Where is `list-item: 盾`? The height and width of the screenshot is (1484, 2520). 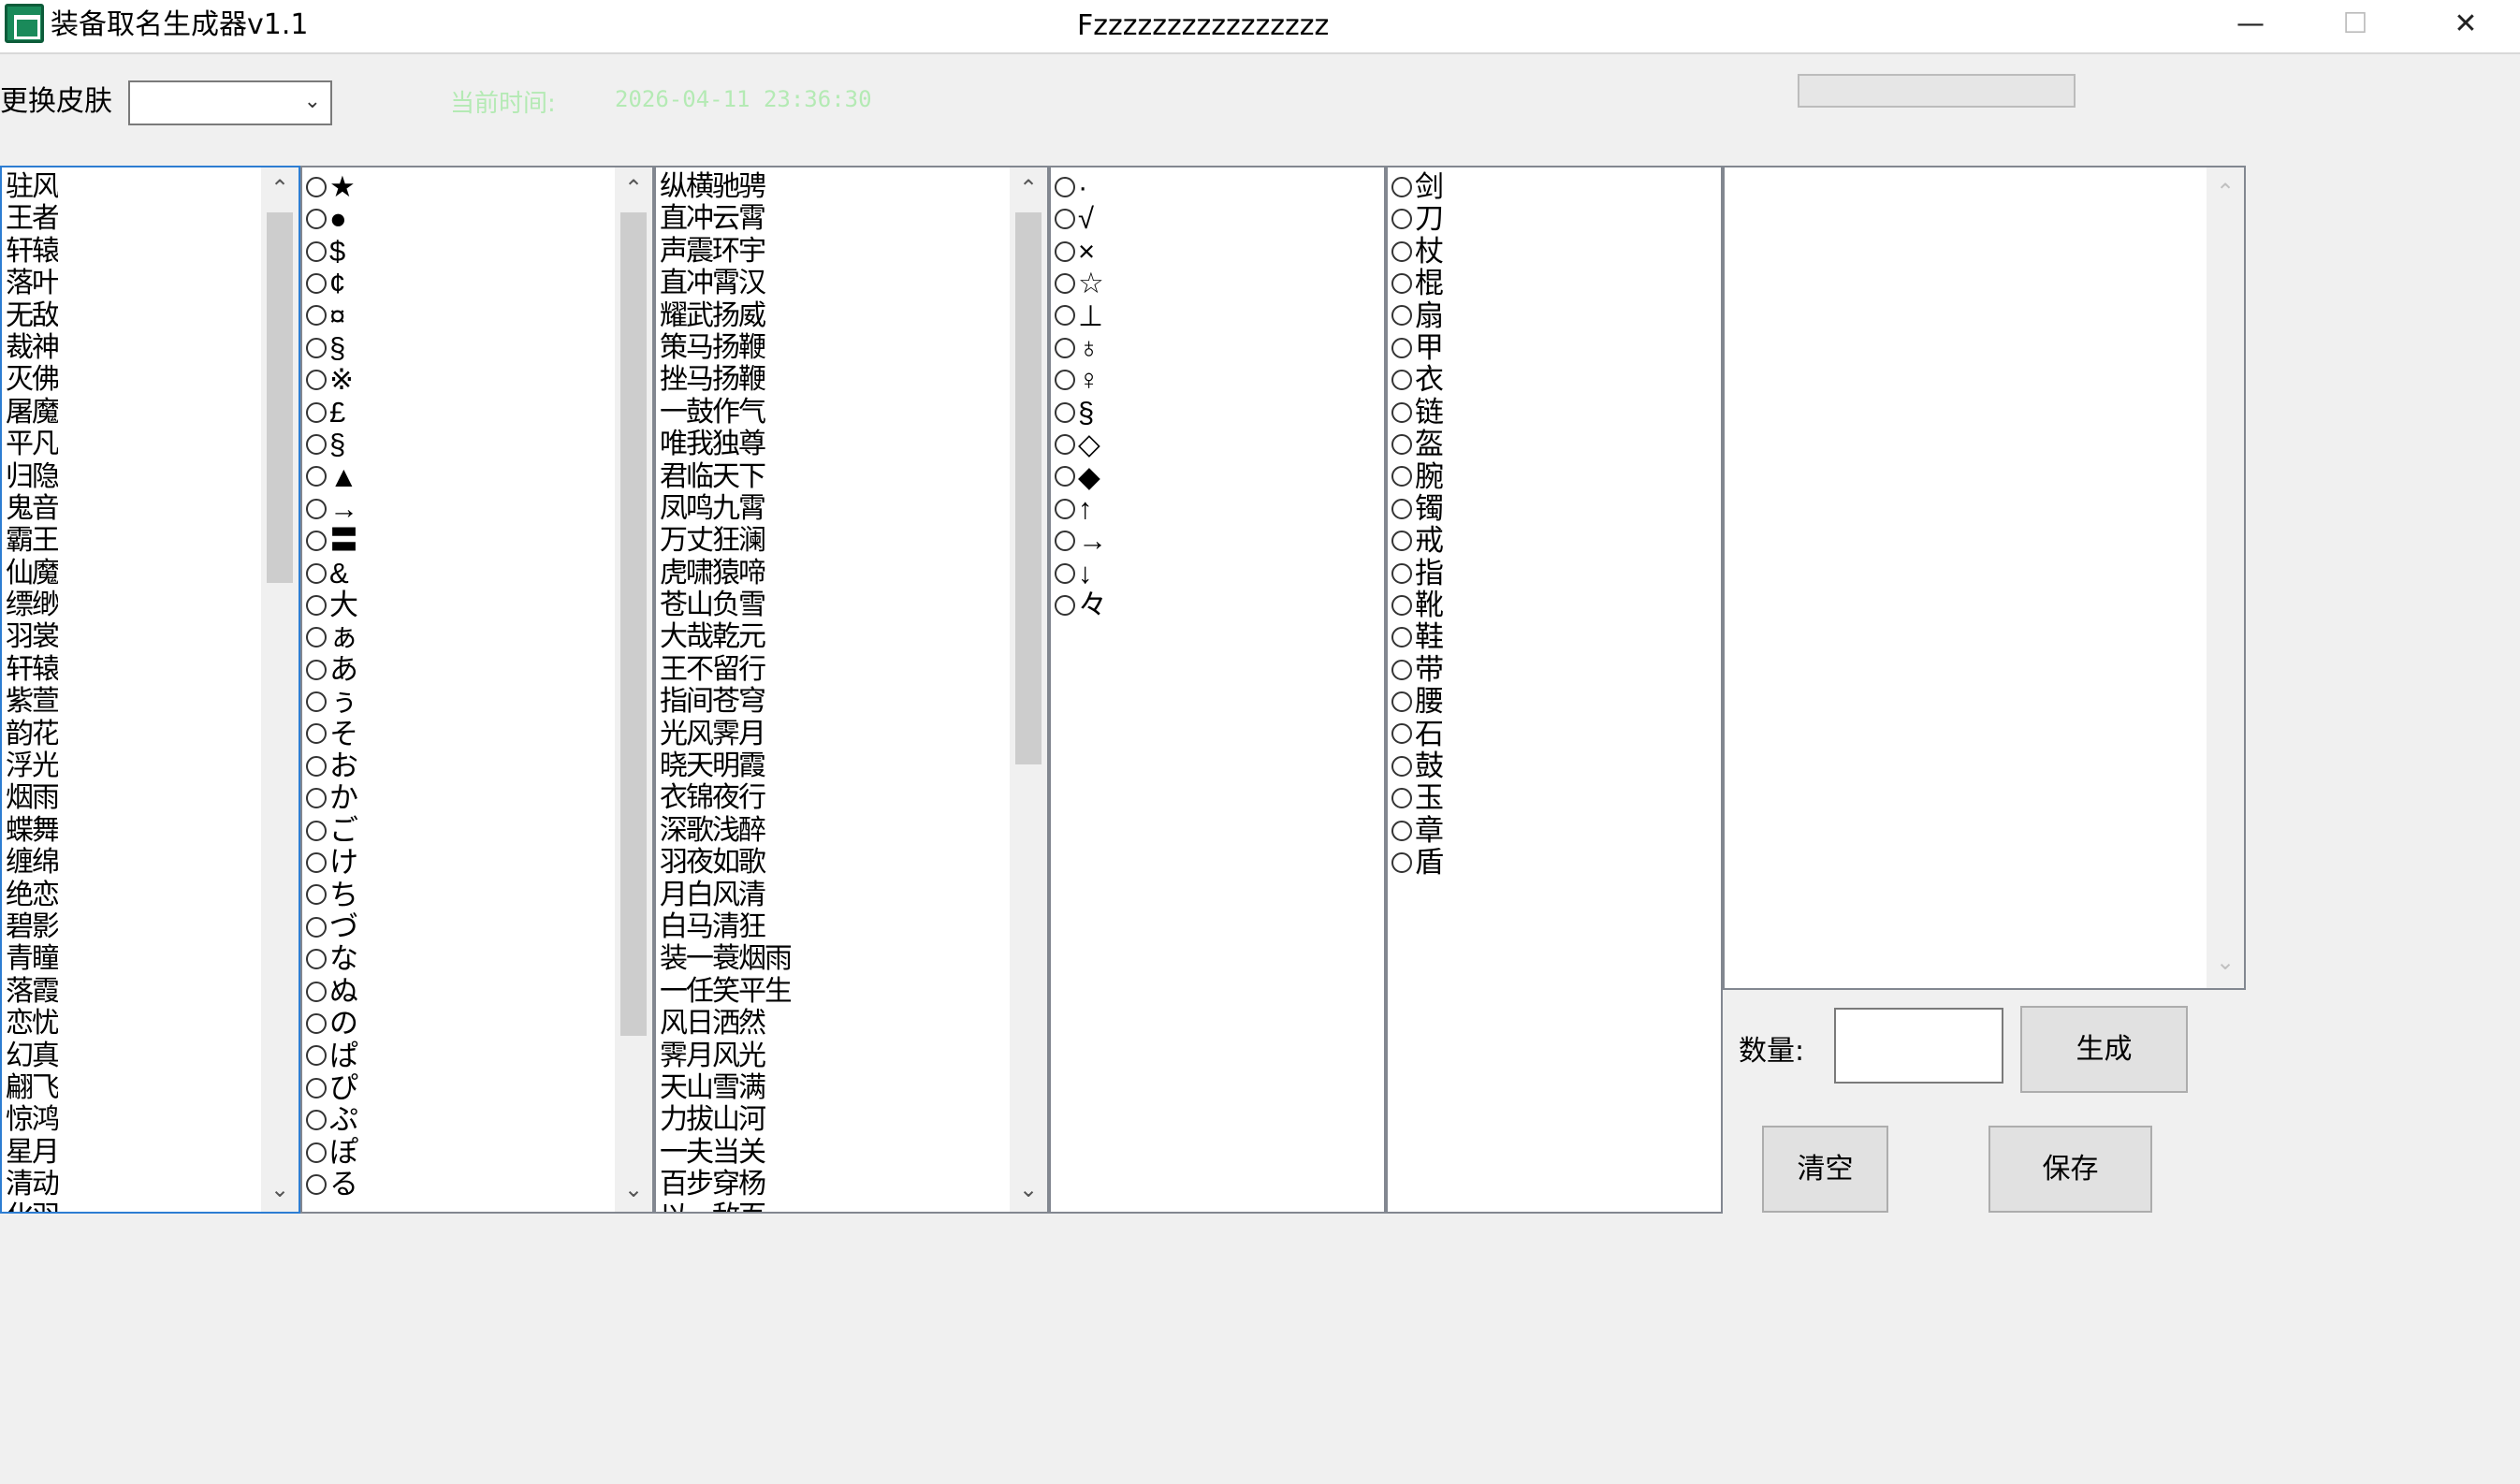 list-item: 盾 is located at coordinates (1417, 863).